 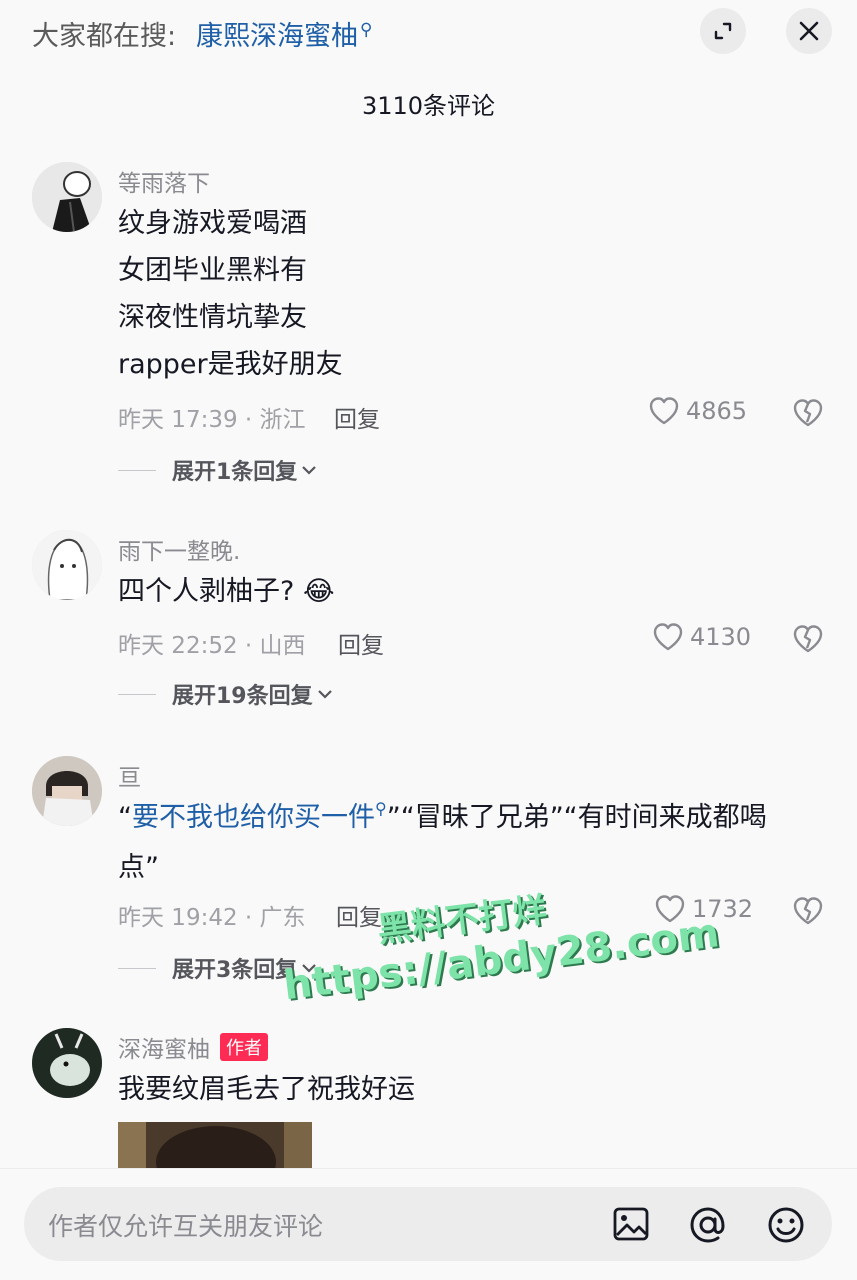 I want to click on expand-replies-button: 展开1条回复, so click(x=217, y=470).